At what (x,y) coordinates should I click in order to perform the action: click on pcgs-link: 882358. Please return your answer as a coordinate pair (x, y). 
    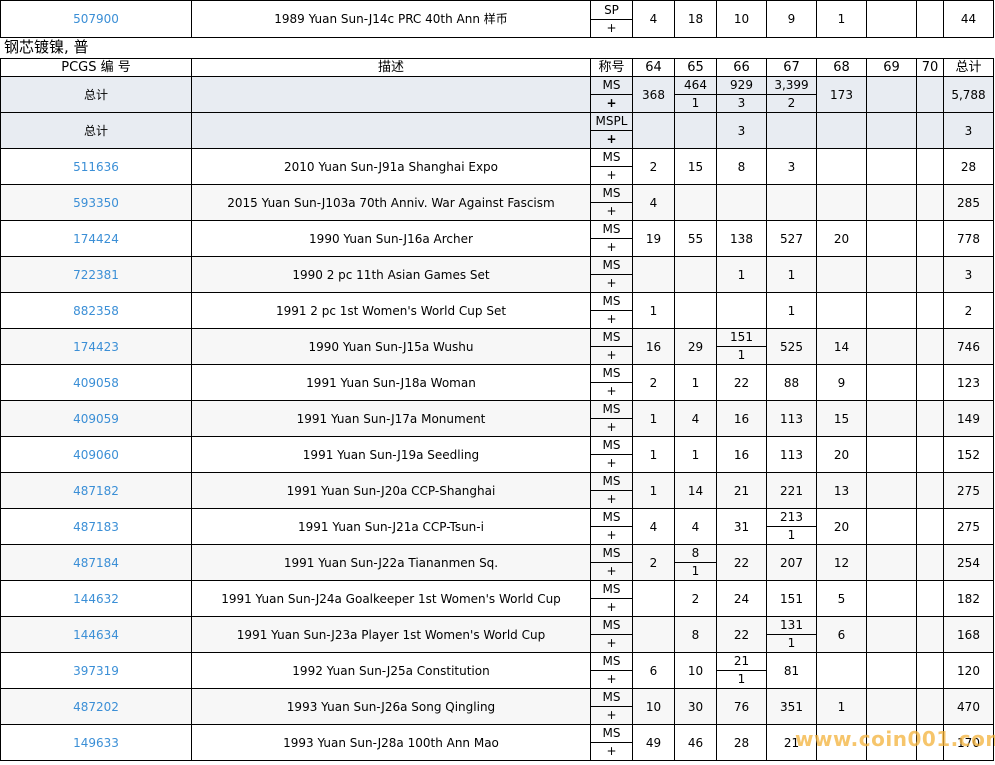
    Looking at the image, I should click on (96, 311).